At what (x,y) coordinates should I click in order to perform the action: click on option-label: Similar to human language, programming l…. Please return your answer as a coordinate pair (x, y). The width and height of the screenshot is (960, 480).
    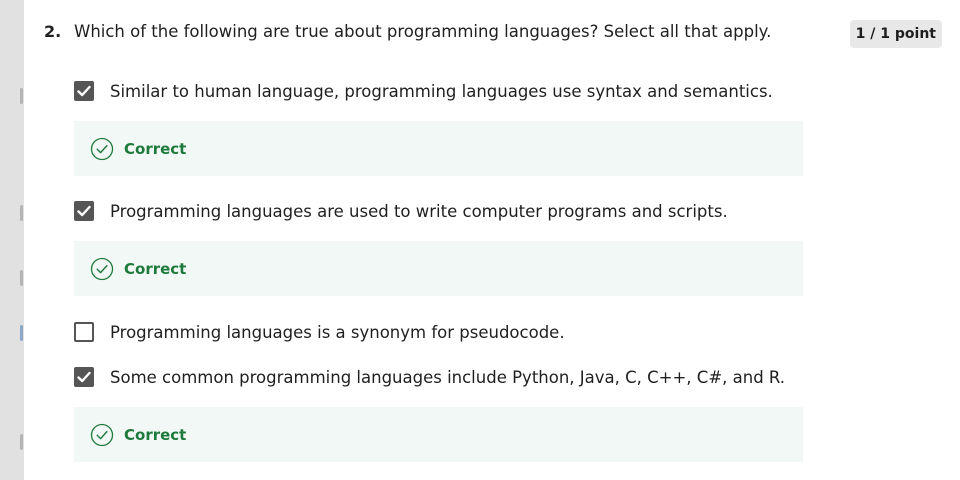
    Looking at the image, I should click on (441, 91).